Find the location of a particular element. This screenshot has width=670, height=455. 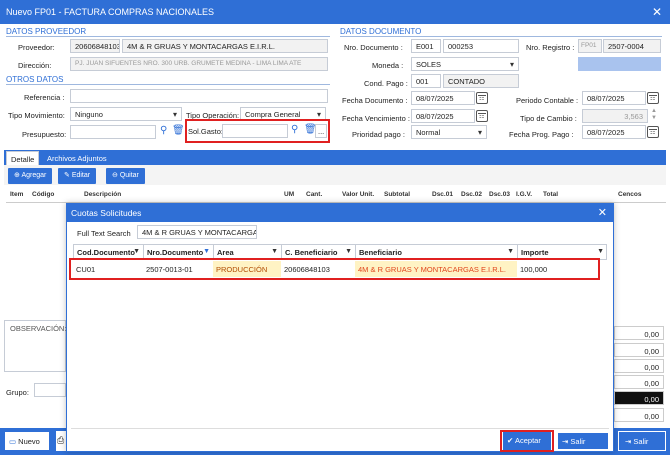

cond-pago-code: 001 is located at coordinates (426, 81).